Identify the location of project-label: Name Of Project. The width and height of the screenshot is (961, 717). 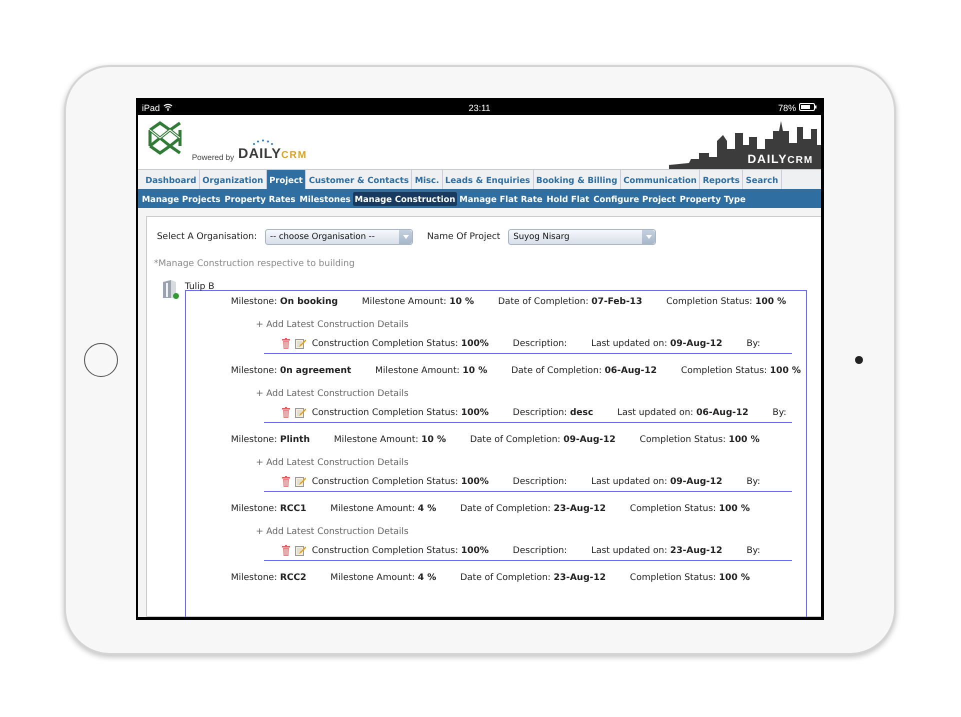
(463, 237).